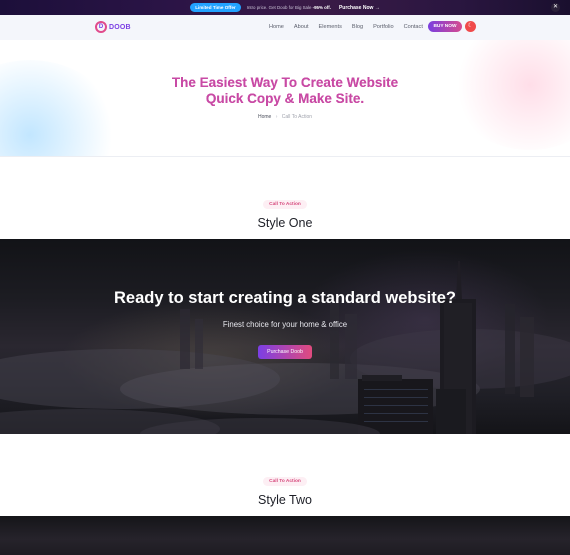  I want to click on nav-item-about: About, so click(301, 27).